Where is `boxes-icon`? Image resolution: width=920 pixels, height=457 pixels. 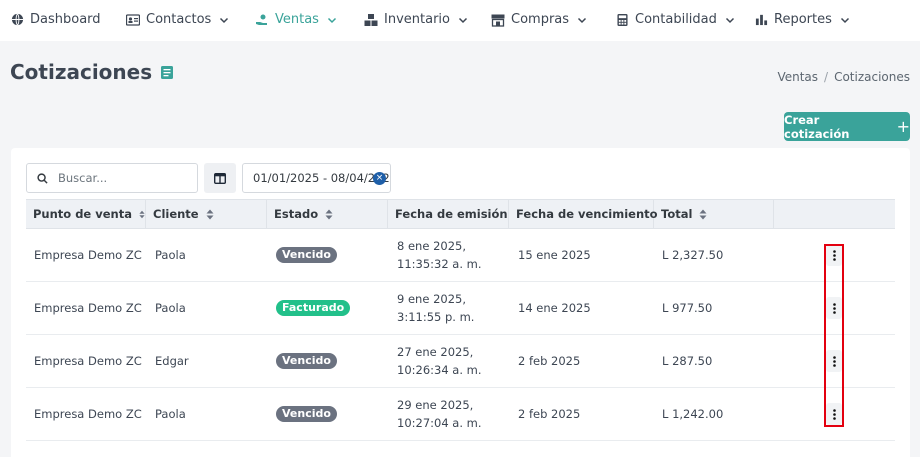
boxes-icon is located at coordinates (371, 20).